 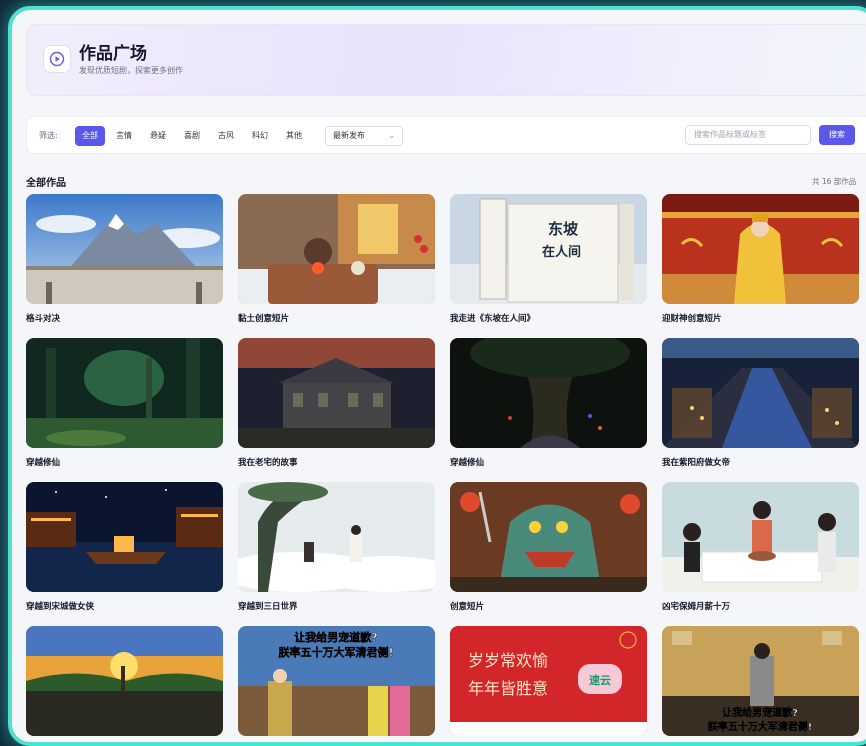 I want to click on filter-chip: 其他, so click(x=294, y=136).